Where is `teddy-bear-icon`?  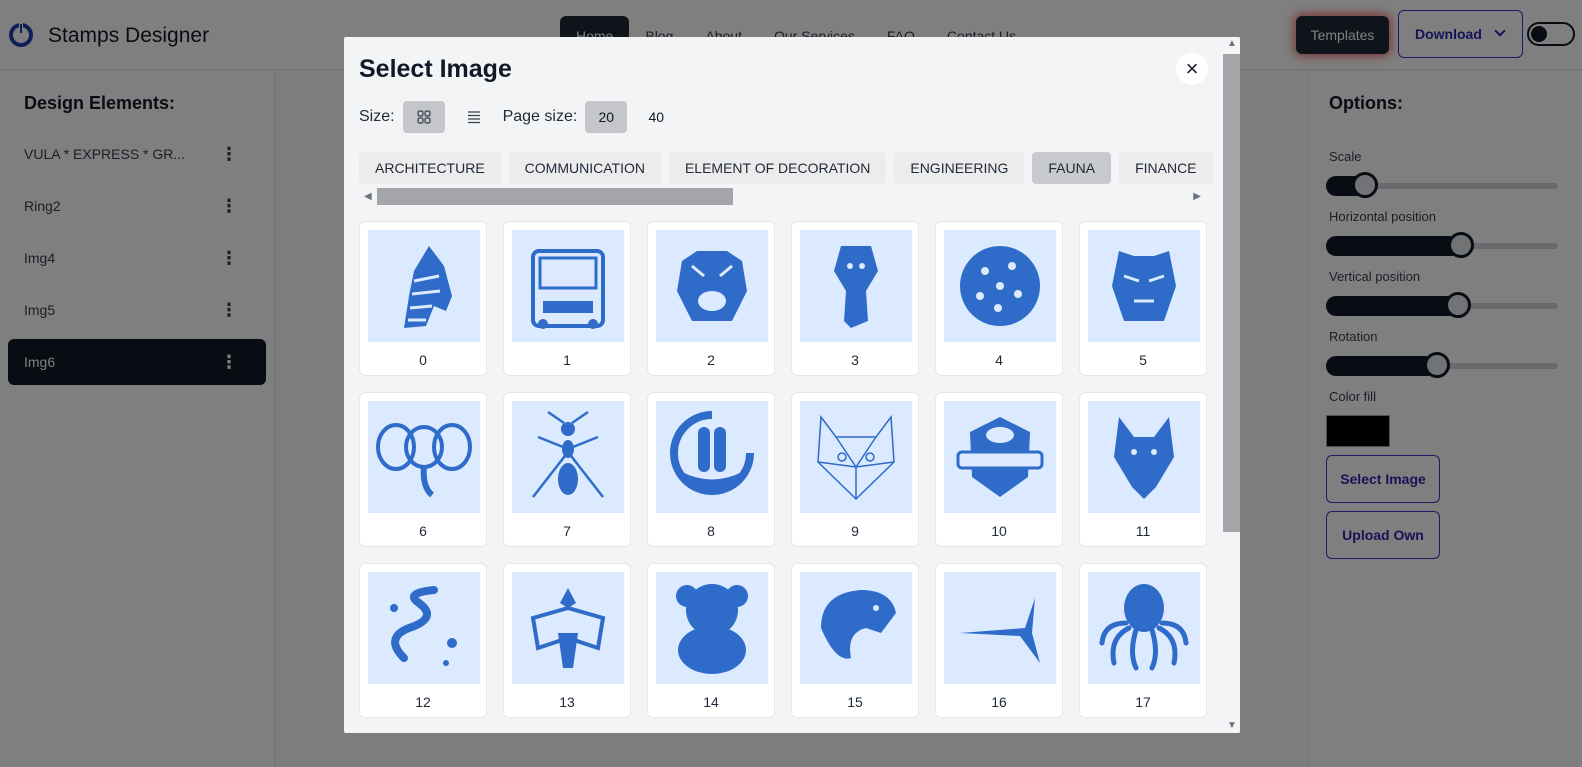
teddy-bear-icon is located at coordinates (712, 629).